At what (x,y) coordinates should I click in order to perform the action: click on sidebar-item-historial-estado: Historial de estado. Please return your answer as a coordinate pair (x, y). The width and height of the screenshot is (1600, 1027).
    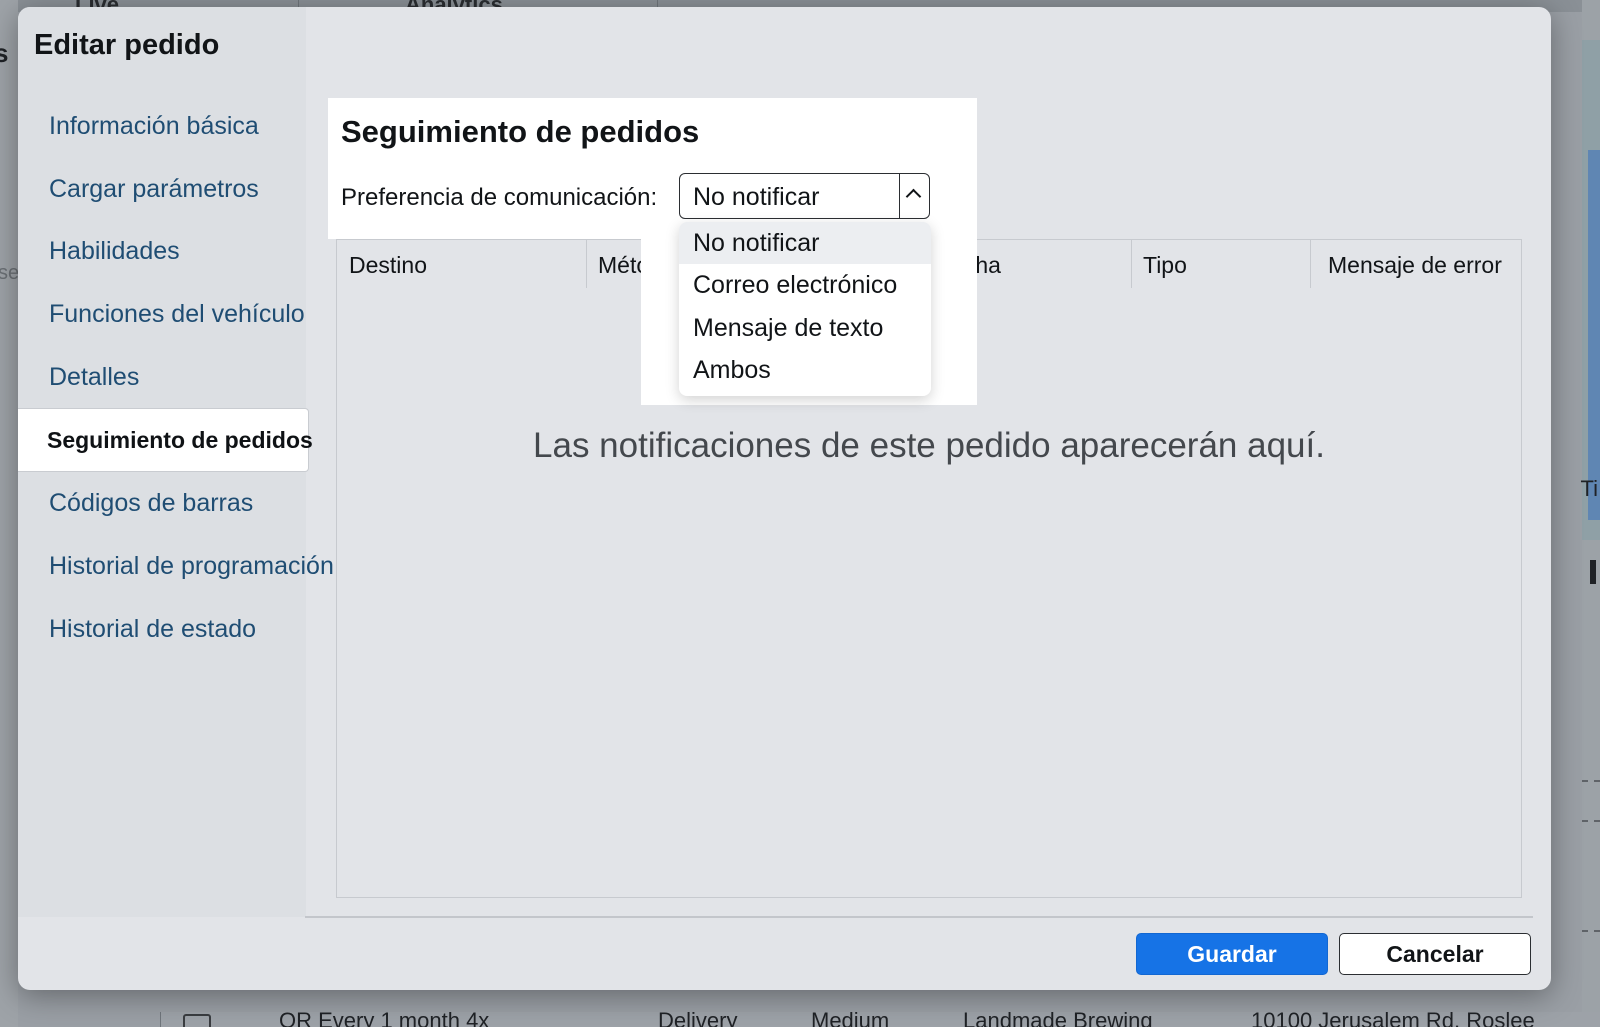
    Looking at the image, I should click on (162, 629).